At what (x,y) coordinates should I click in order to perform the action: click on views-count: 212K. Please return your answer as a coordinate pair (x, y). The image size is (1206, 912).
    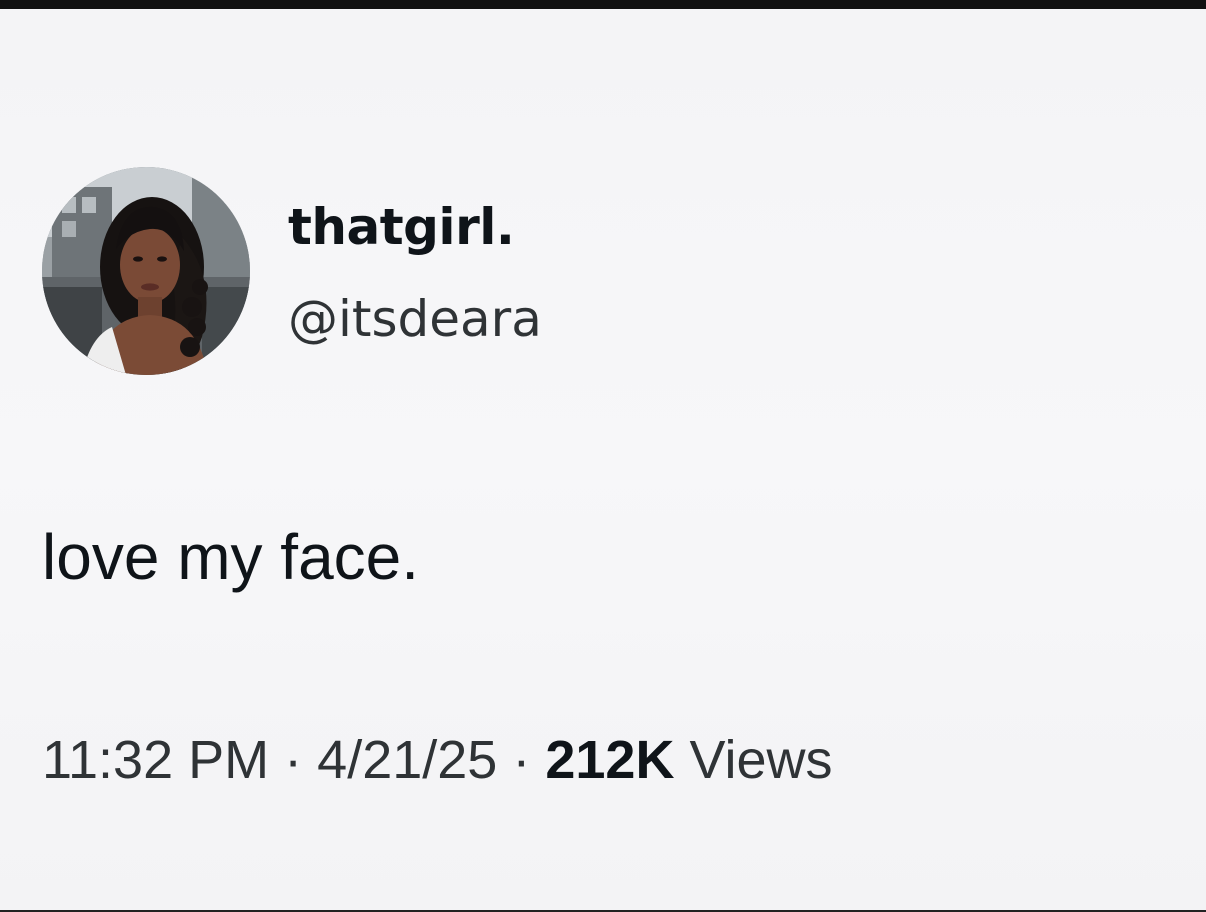
    Looking at the image, I should click on (609, 760).